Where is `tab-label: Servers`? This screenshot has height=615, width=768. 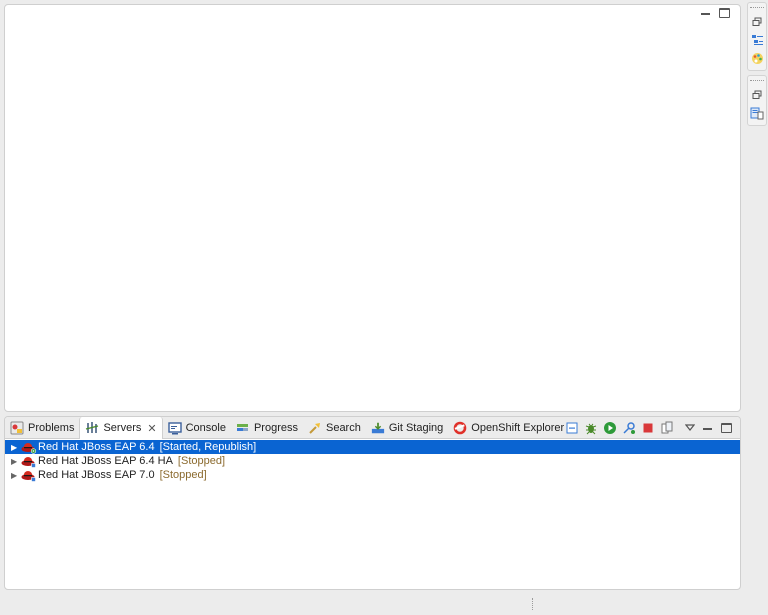
tab-label: Servers is located at coordinates (122, 428).